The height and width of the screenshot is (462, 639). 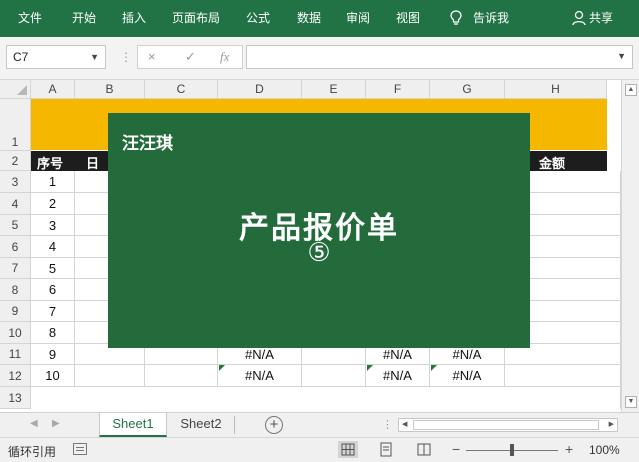 What do you see at coordinates (630, 246) in the screenshot?
I see `vertical-scrollbar: ▲ ▼` at bounding box center [630, 246].